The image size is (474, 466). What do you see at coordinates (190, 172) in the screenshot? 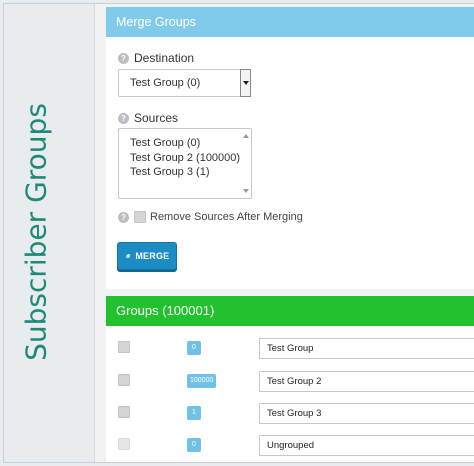
I see `sources-option: Test Group 3 (1)` at bounding box center [190, 172].